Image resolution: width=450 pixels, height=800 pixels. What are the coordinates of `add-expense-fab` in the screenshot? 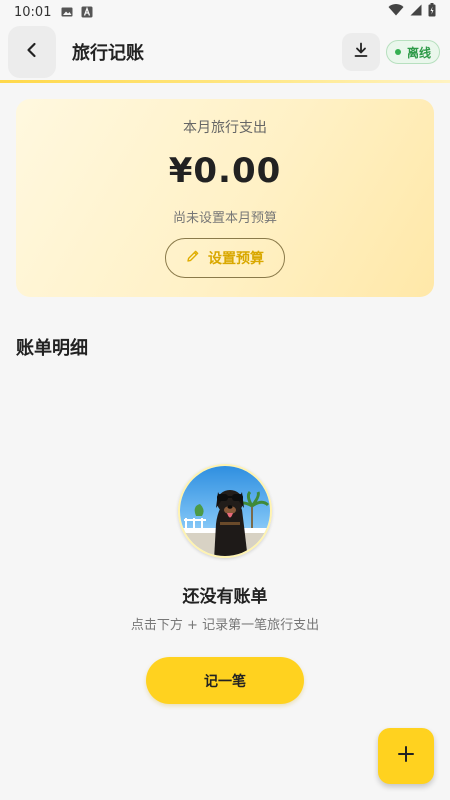 It's located at (406, 756).